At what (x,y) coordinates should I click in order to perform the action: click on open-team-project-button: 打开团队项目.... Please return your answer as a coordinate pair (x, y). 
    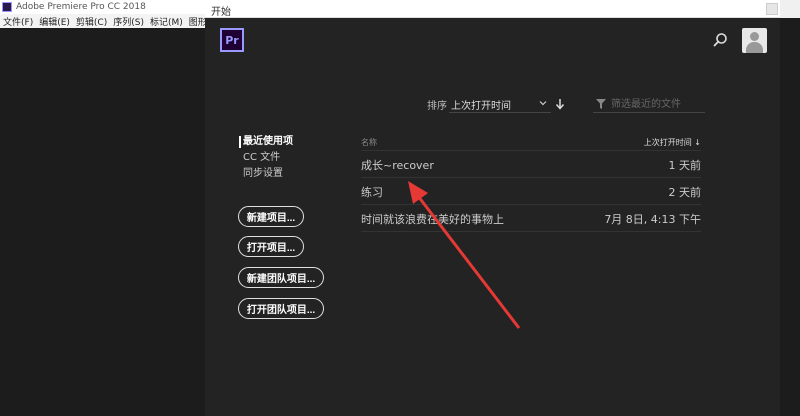
    Looking at the image, I should click on (281, 308).